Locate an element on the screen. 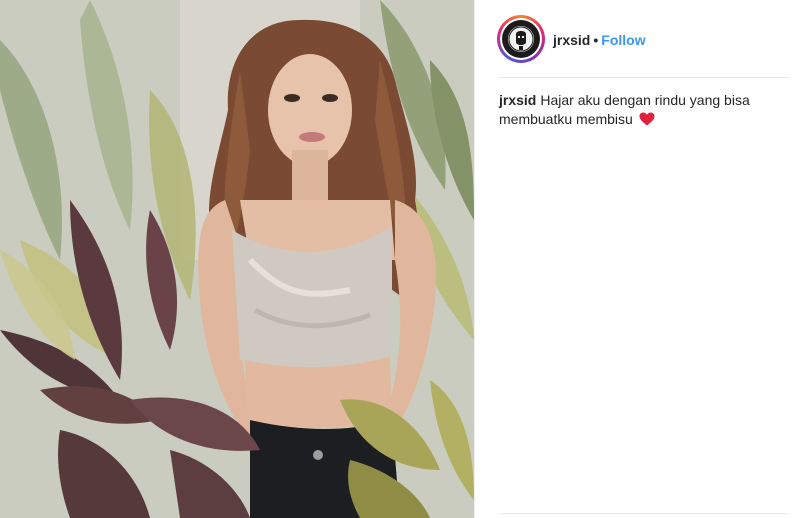 This screenshot has height=518, width=800. heart-emoji-icon is located at coordinates (647, 121).